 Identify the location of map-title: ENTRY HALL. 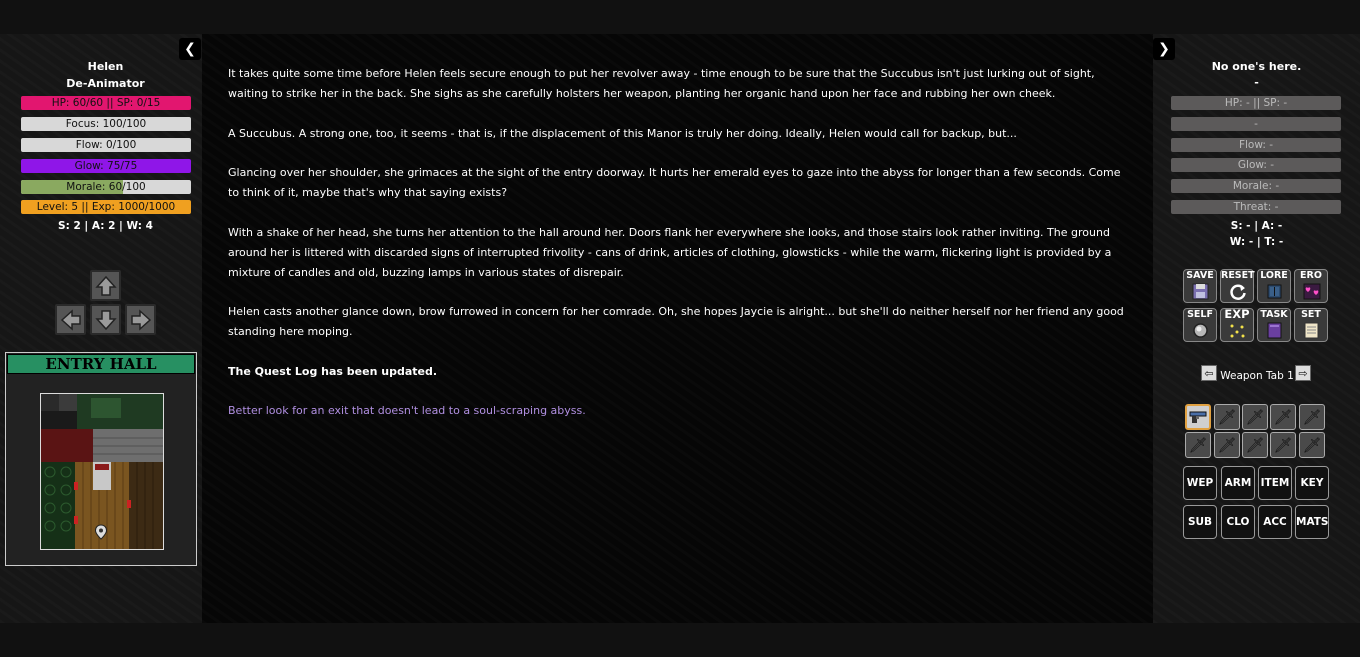
(101, 364).